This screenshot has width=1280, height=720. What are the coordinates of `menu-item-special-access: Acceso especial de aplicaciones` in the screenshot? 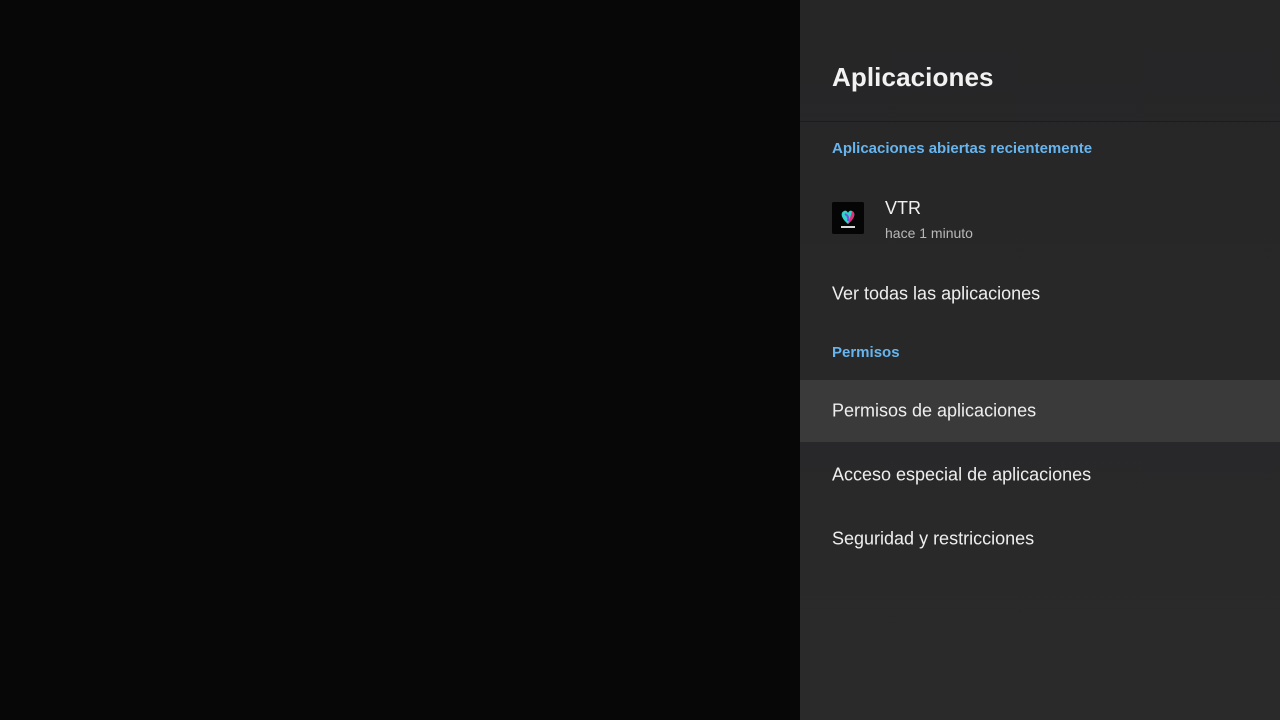 It's located at (1040, 475).